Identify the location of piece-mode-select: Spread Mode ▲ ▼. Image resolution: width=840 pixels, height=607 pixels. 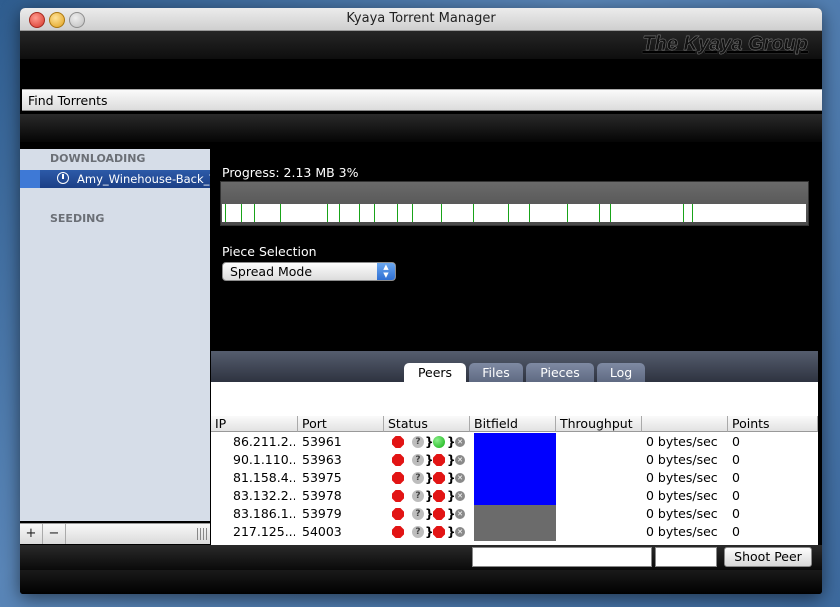
(309, 271).